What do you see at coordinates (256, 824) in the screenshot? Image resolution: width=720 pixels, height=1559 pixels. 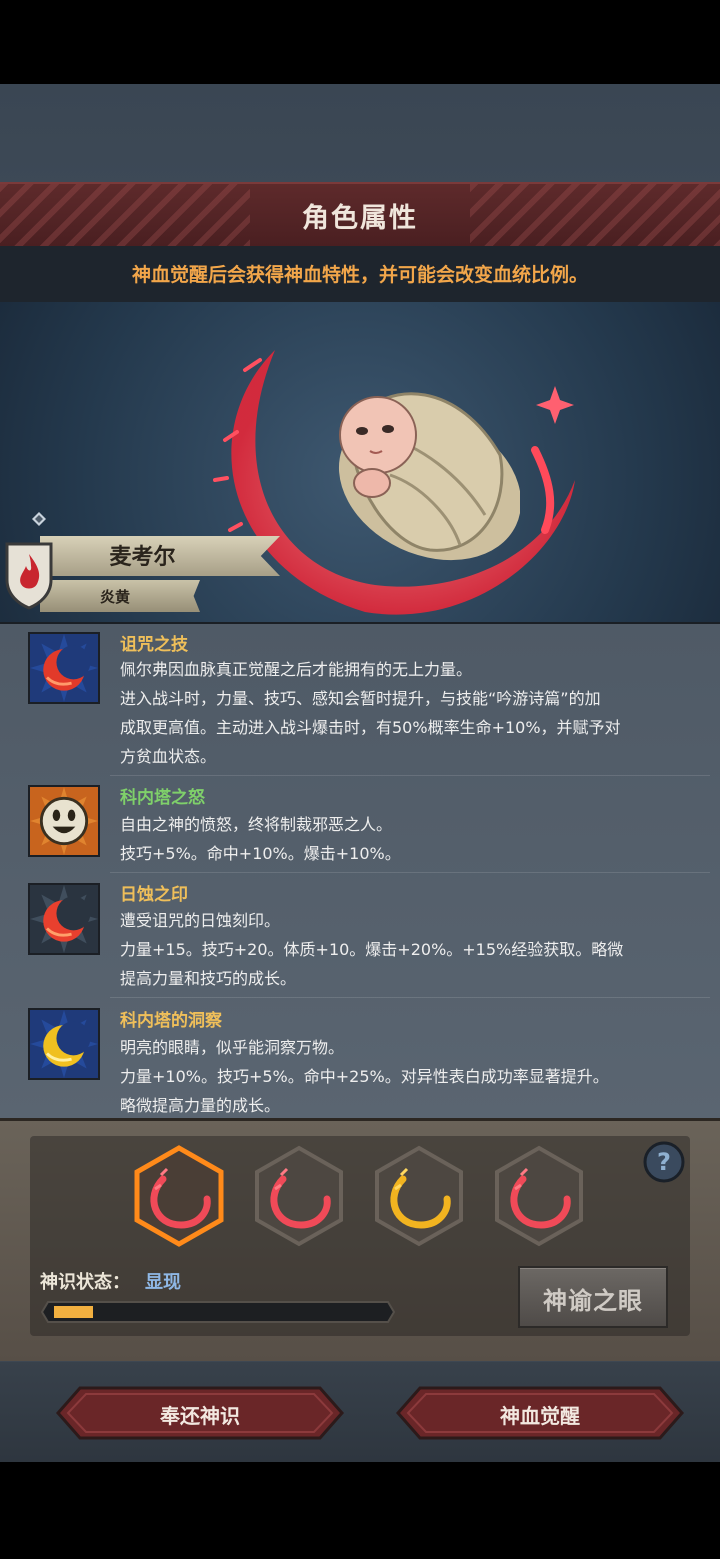 I see `trait-line: 自由之神的愤怒，终将制裁邪恶之人。` at bounding box center [256, 824].